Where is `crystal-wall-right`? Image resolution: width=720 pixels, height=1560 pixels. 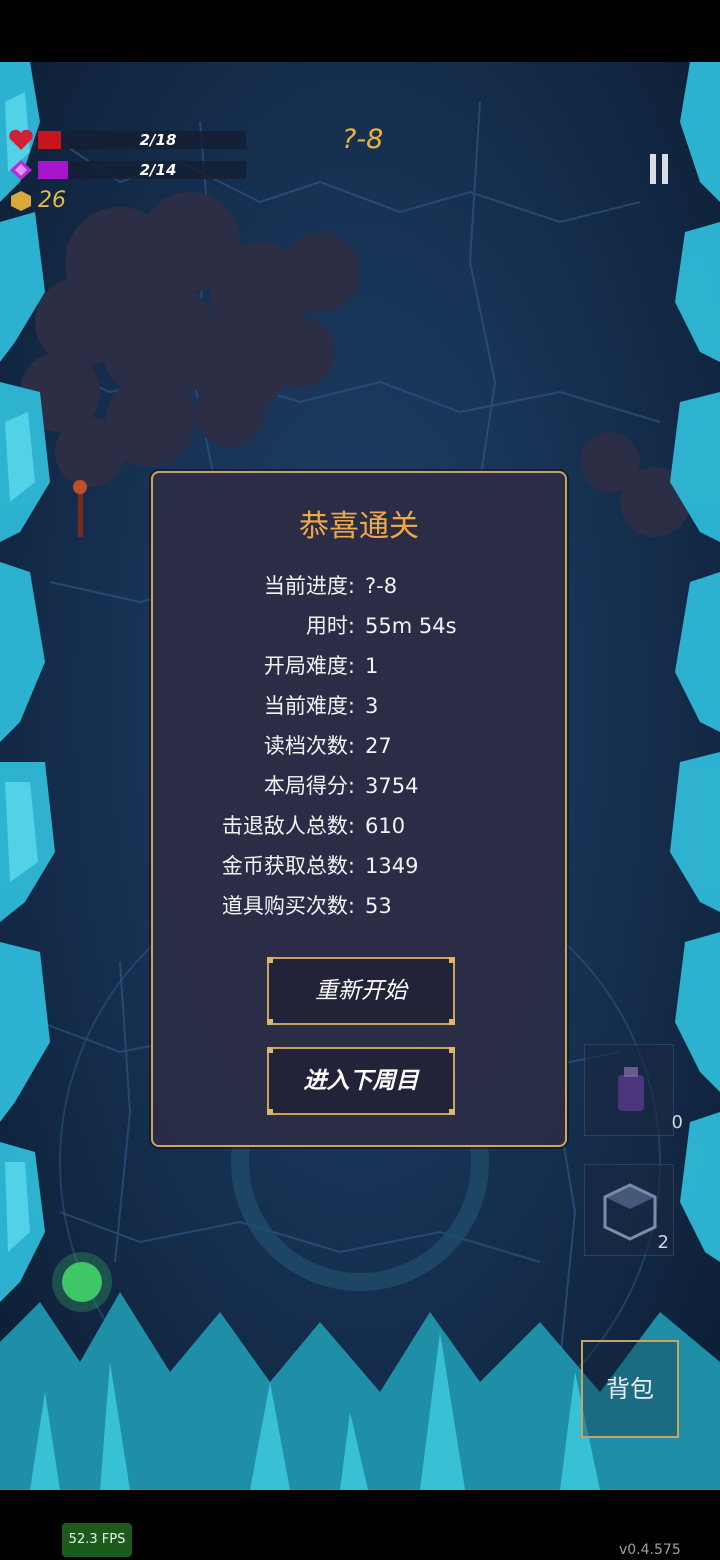
crystal-wall-right is located at coordinates (695, 662).